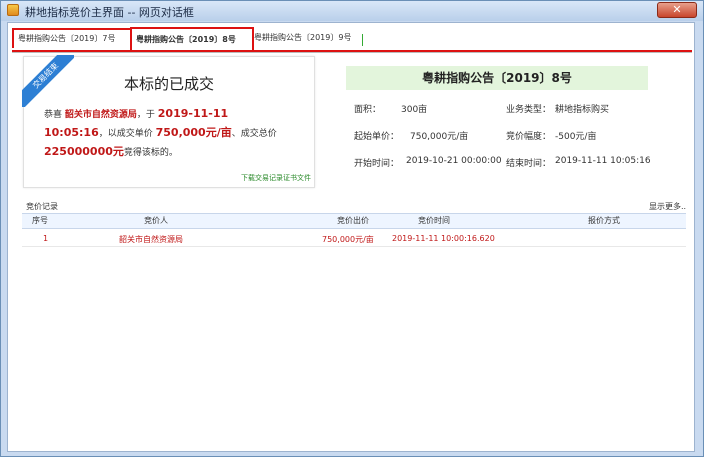 The width and height of the screenshot is (704, 457). What do you see at coordinates (368, 110) in the screenshot?
I see `area-label: 面积：` at bounding box center [368, 110].